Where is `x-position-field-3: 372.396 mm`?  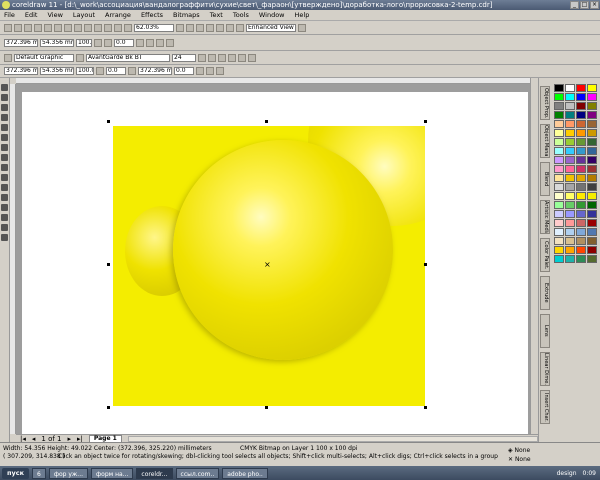 x-position-field-3: 372.396 mm is located at coordinates (155, 71).